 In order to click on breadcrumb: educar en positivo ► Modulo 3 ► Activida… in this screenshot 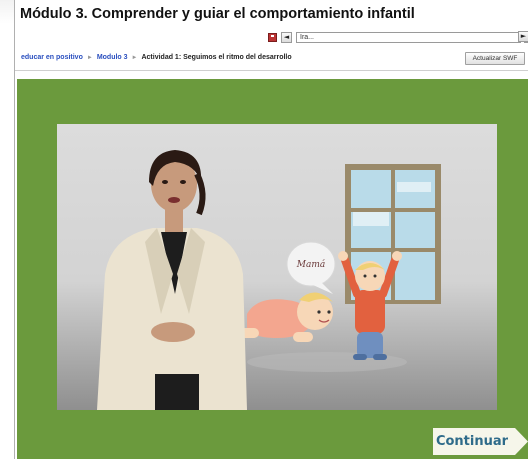, I will do `click(156, 57)`.